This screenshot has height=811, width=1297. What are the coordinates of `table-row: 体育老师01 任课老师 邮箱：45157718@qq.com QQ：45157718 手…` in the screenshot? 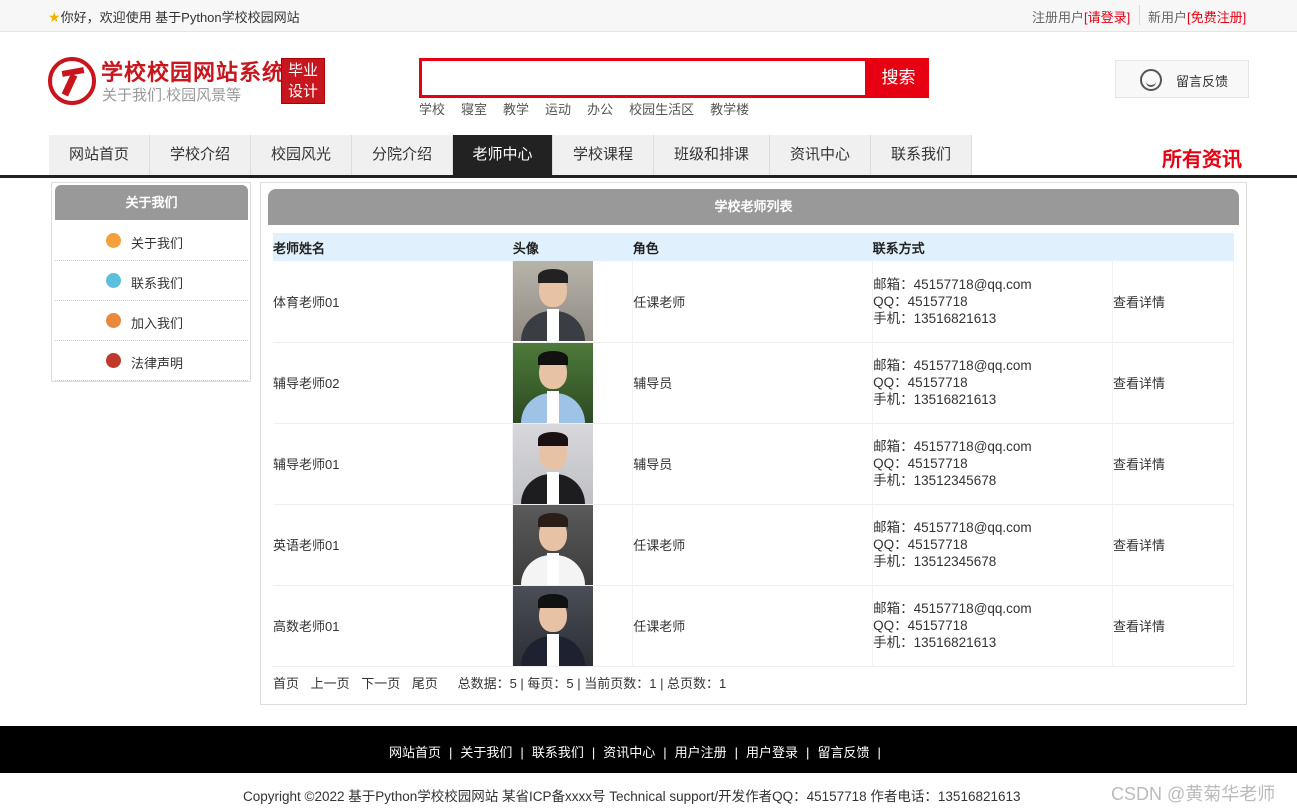 It's located at (753, 302).